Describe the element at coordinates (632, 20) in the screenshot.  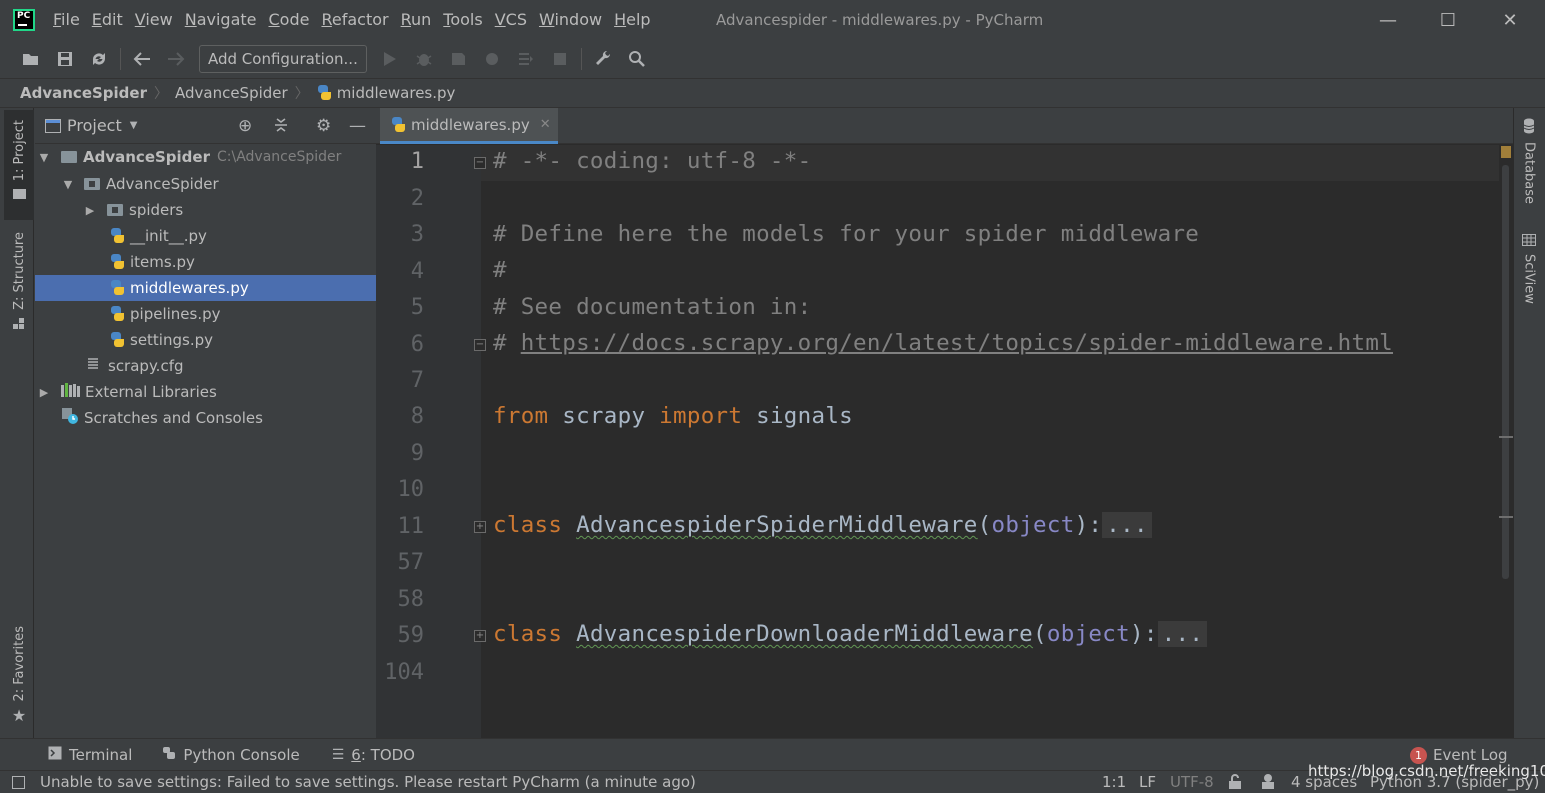
I see `menu-help: Help` at that location.